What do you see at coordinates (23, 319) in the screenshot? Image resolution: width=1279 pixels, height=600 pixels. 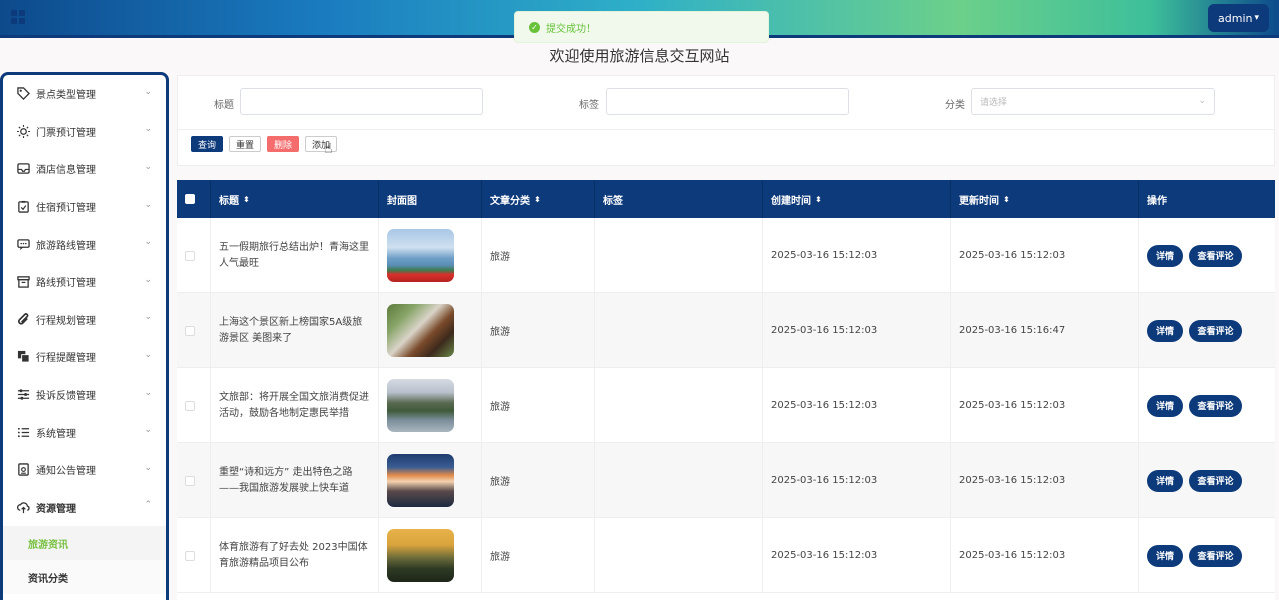 I see `paperclip-icon` at bounding box center [23, 319].